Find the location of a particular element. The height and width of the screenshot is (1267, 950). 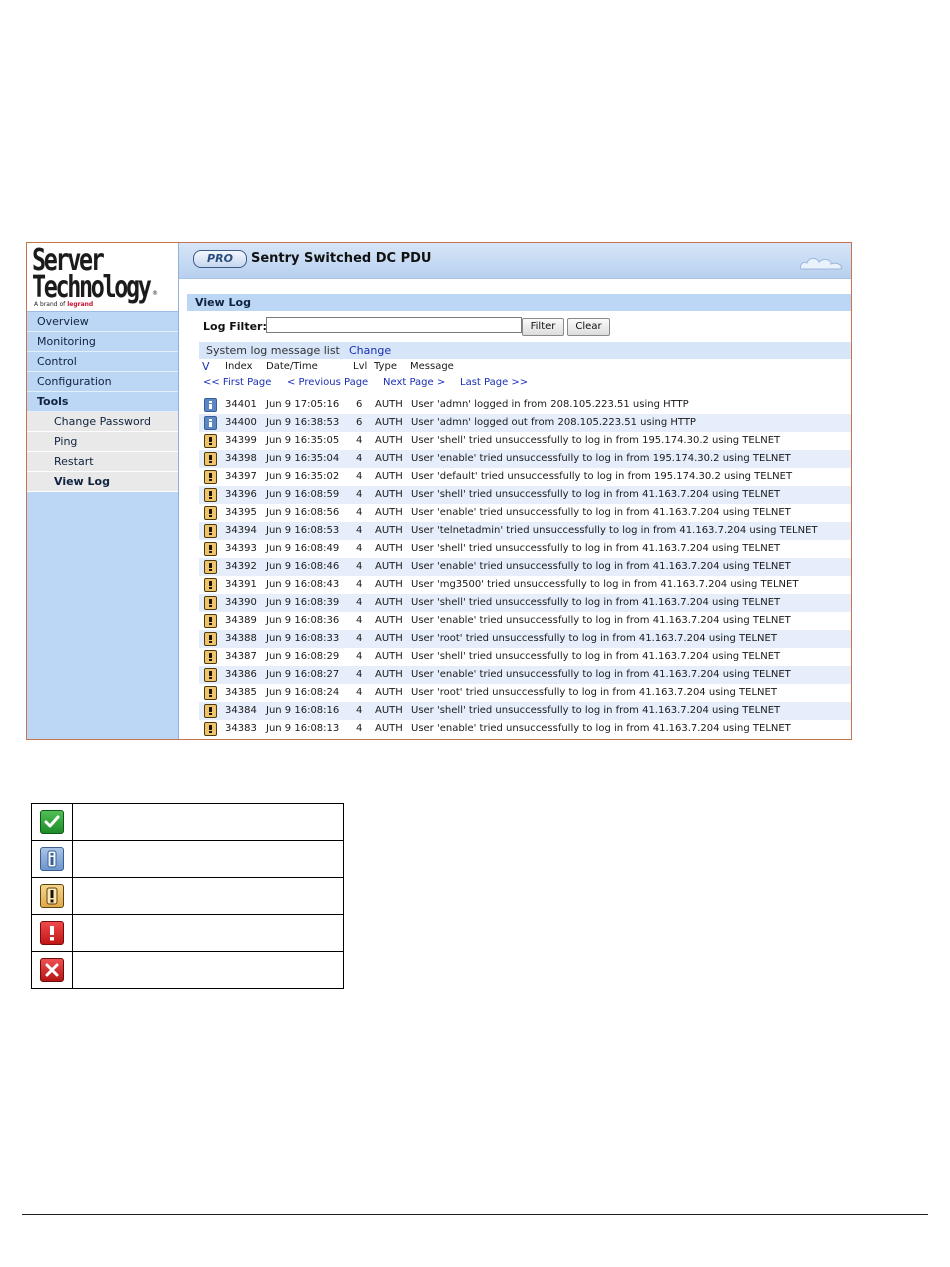

filter-button: Filter is located at coordinates (543, 327).